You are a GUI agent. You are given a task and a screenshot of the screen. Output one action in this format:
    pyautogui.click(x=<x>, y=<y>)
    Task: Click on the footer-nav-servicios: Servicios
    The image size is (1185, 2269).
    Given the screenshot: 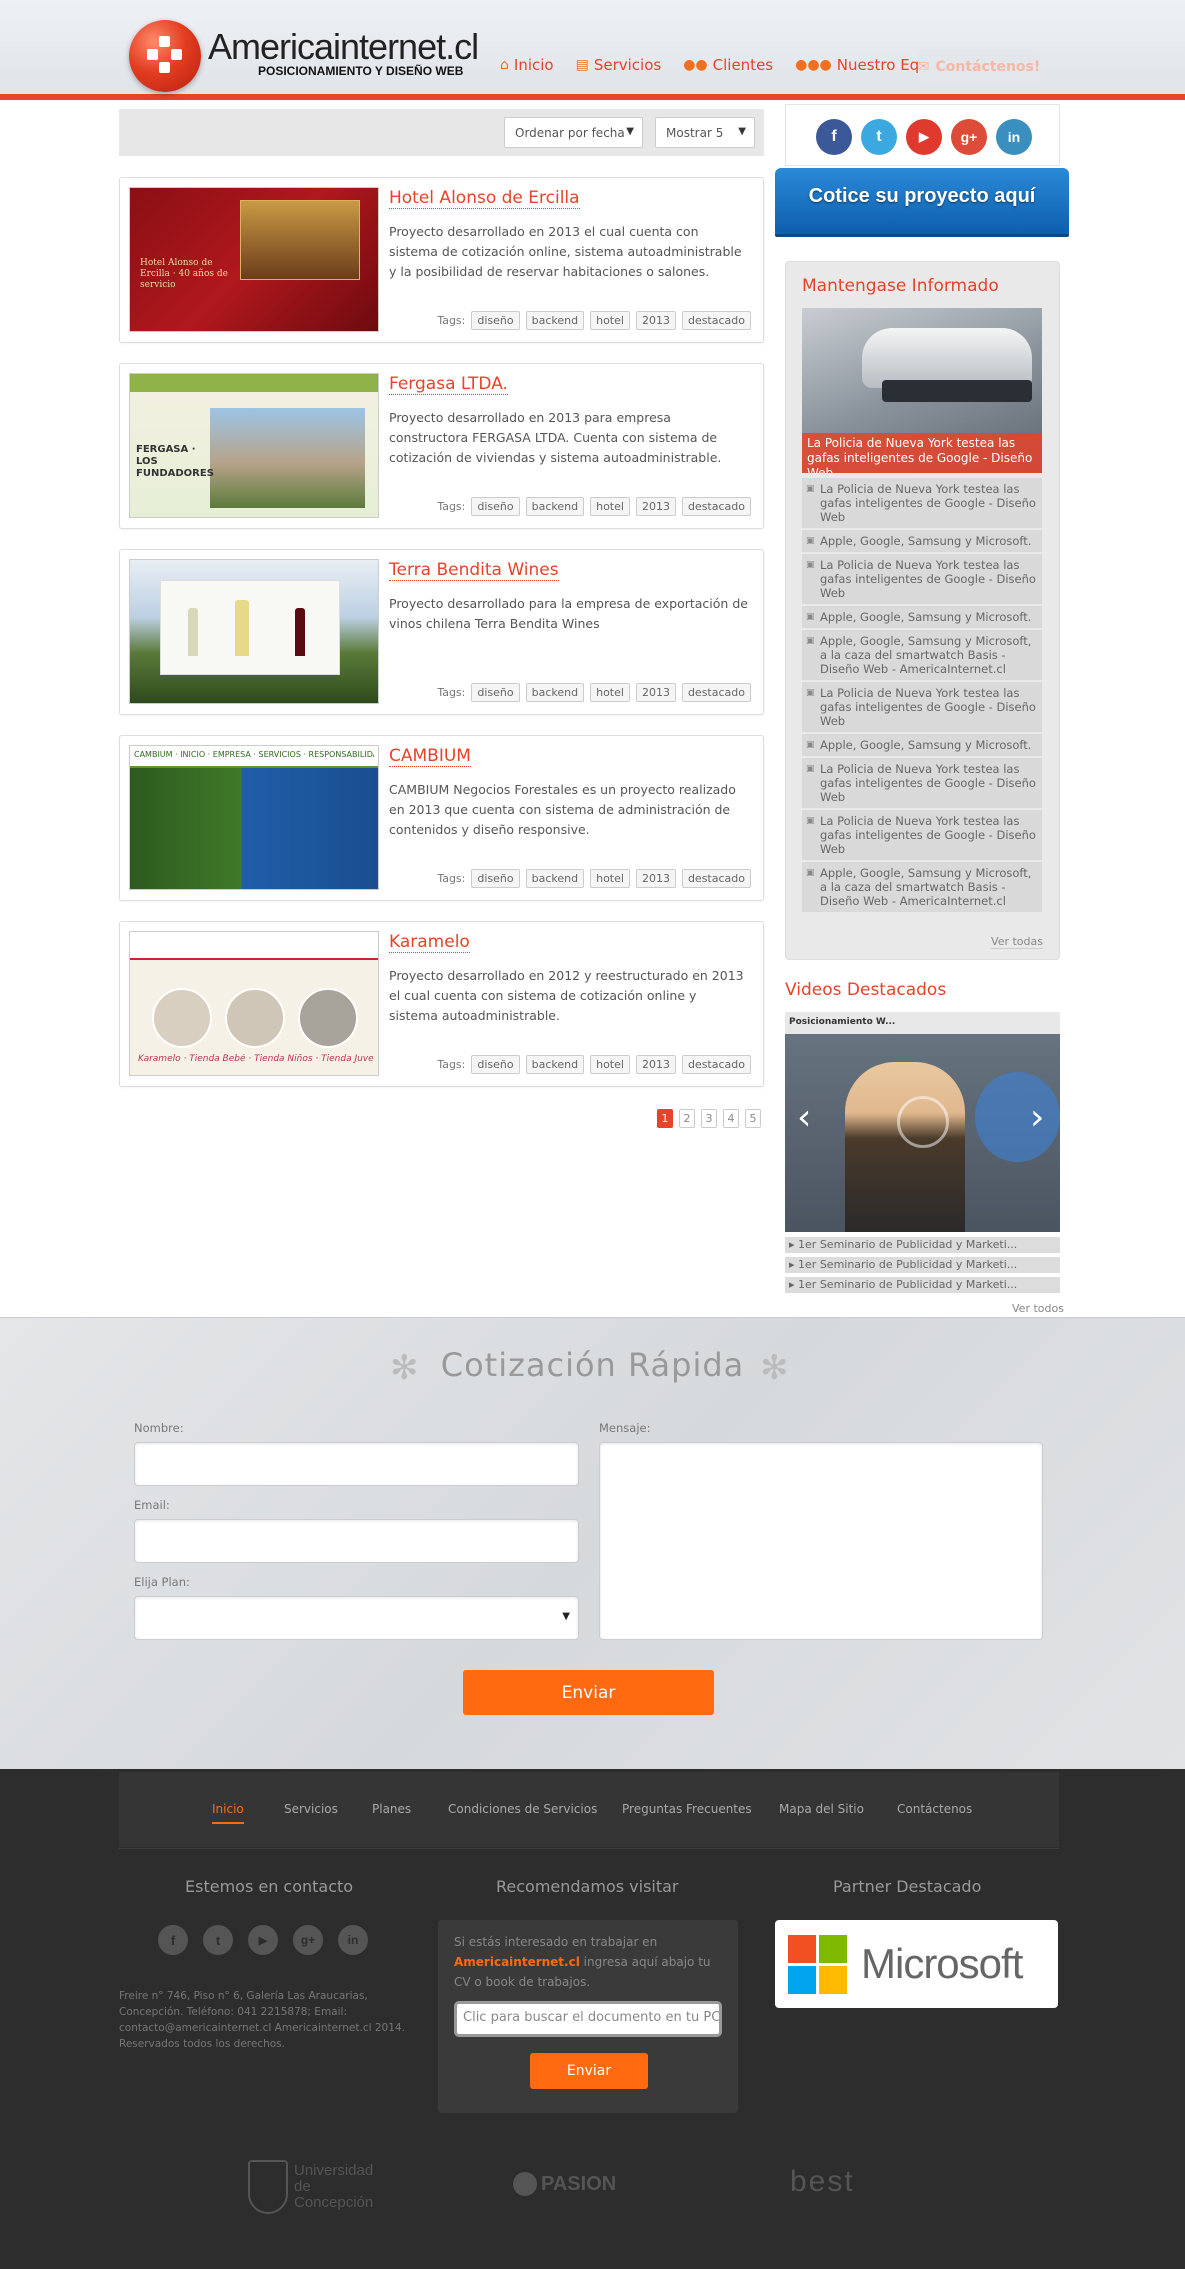 What is the action you would take?
    pyautogui.click(x=311, y=1809)
    